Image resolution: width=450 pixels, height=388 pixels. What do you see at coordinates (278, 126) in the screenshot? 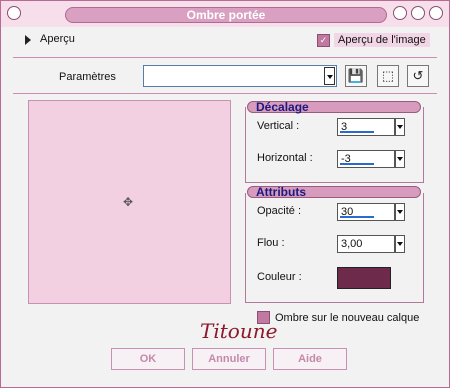
I see `vertical-label: Vertical :` at bounding box center [278, 126].